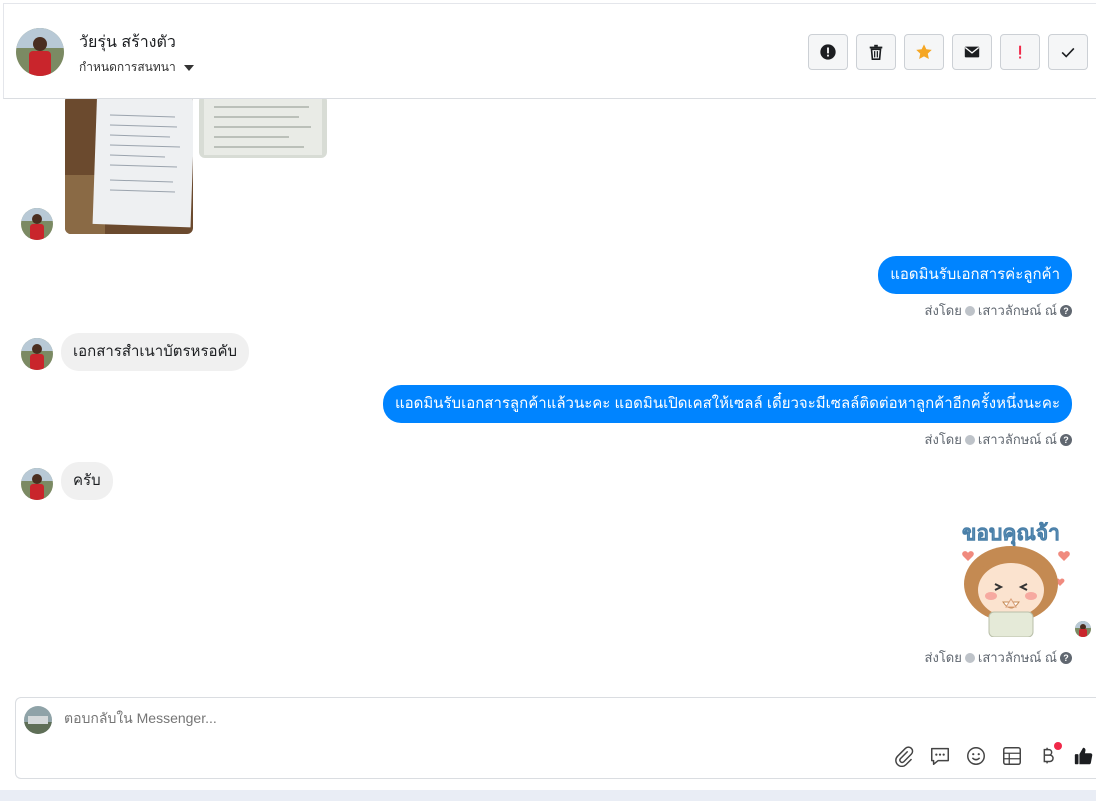 This screenshot has height=801, width=1096. I want to click on bottom-bar, so click(548, 795).